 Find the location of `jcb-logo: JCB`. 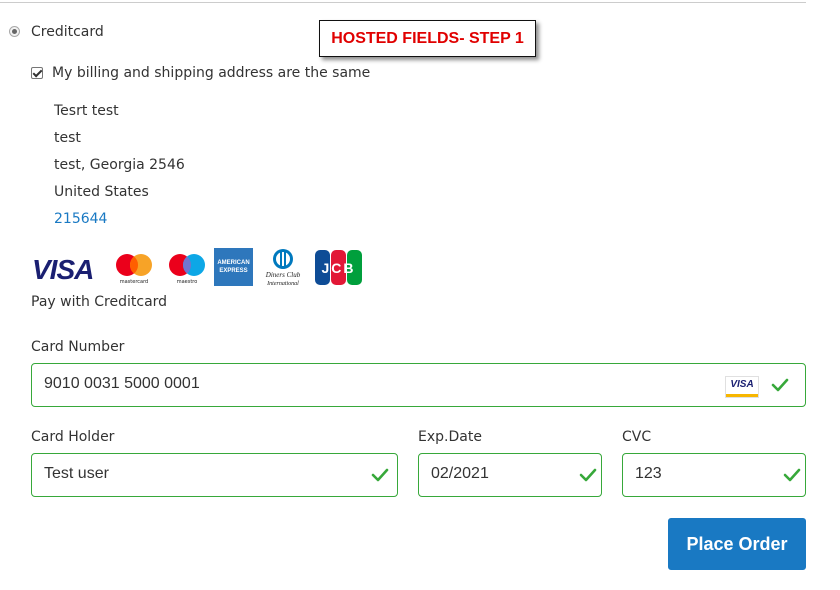

jcb-logo: JCB is located at coordinates (338, 267).